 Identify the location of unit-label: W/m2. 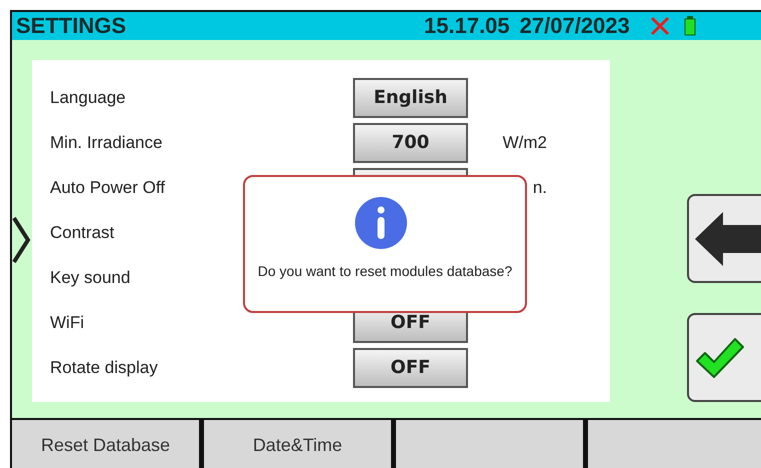
(524, 142).